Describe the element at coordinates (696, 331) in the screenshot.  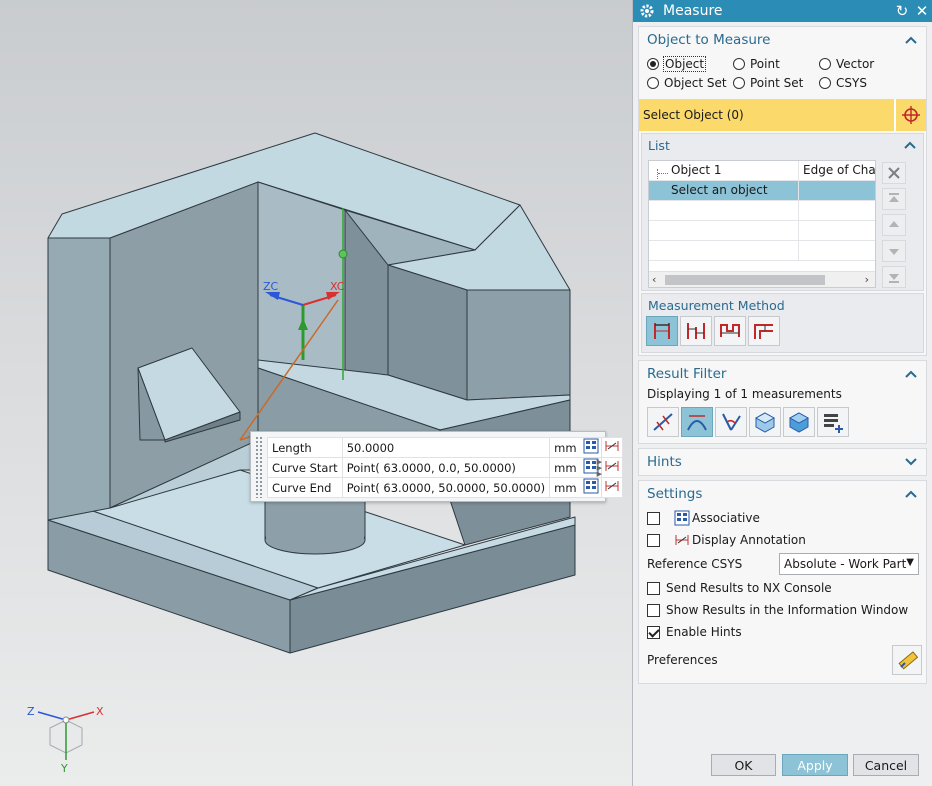
I see `parallel-length-icon` at that location.